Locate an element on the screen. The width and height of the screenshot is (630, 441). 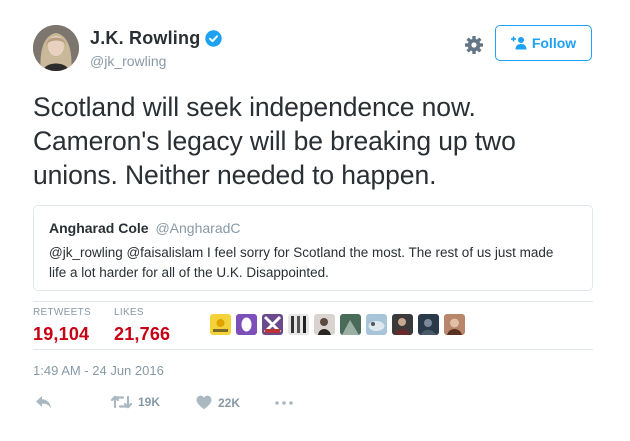
like-count: 22K is located at coordinates (229, 402).